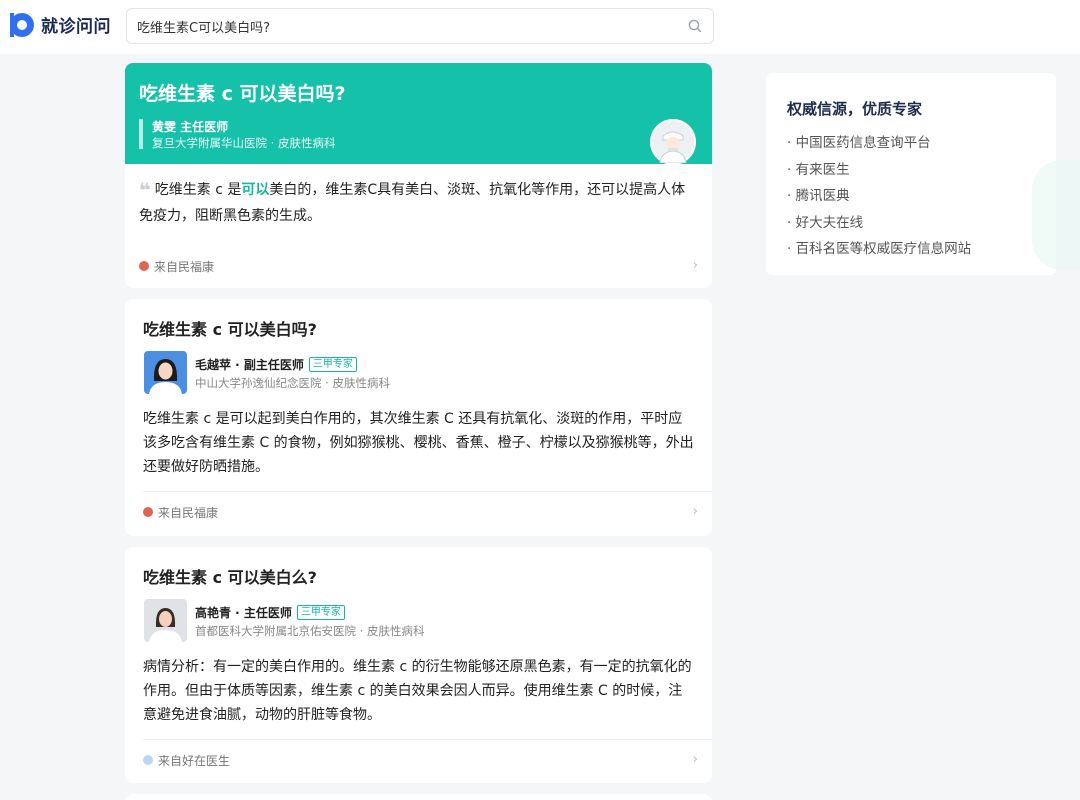  I want to click on doctor-hospital: 首都医科大学附属北京佑安医院 · 皮肤性病科, so click(310, 631).